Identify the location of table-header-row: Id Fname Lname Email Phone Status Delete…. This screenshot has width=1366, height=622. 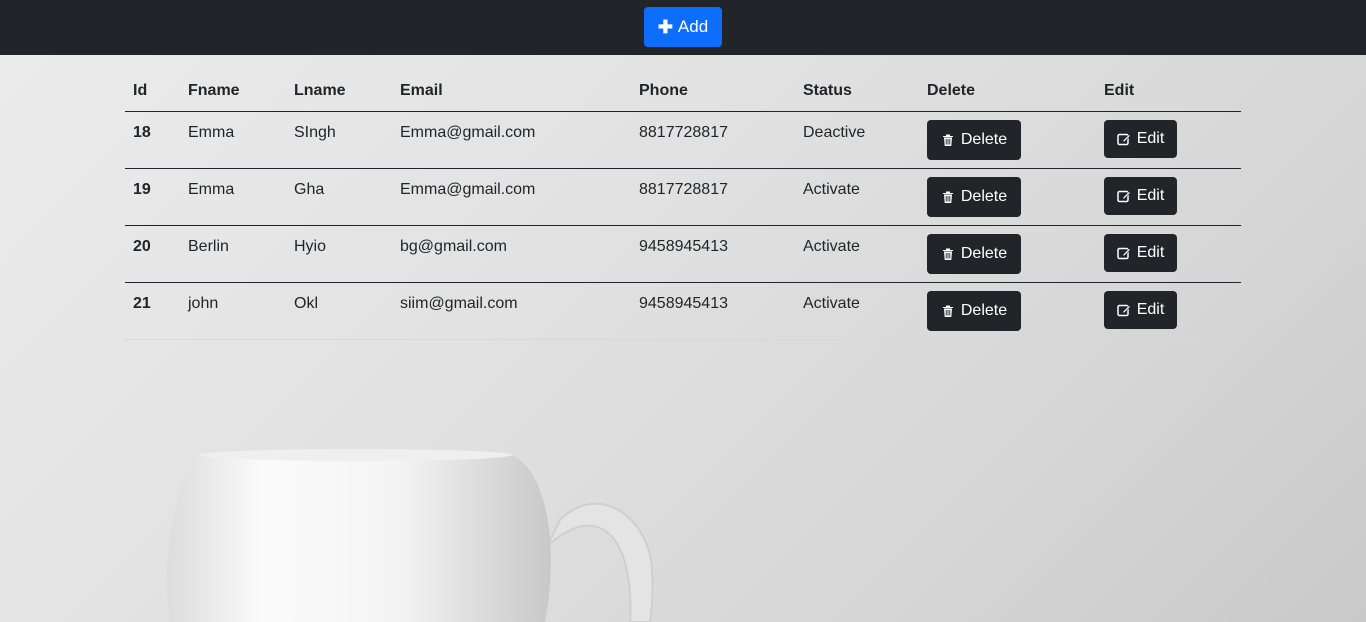
(683, 92).